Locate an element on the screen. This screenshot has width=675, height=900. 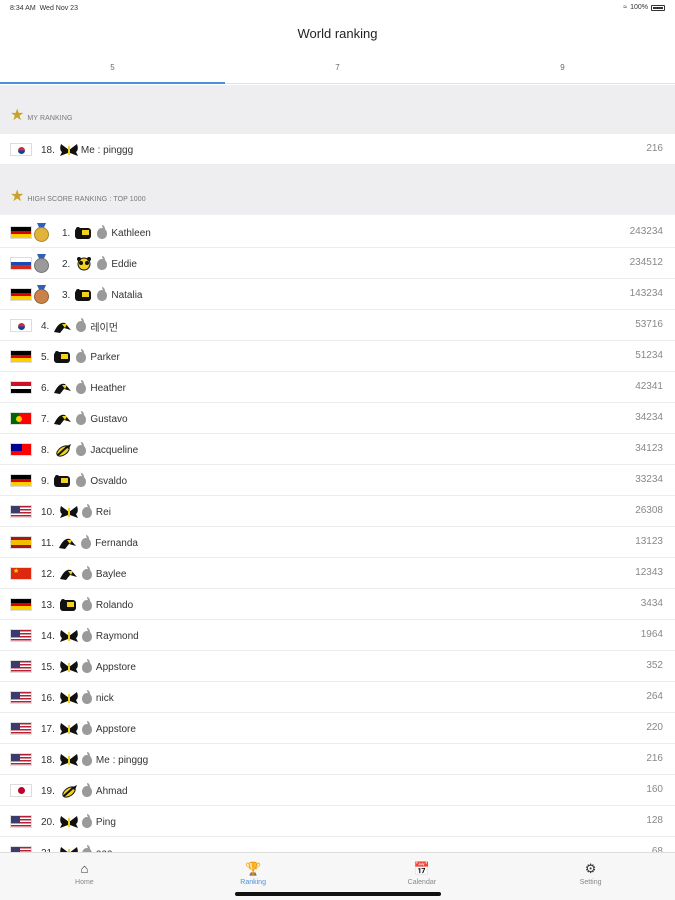
segment-7: 7 is located at coordinates (337, 69).